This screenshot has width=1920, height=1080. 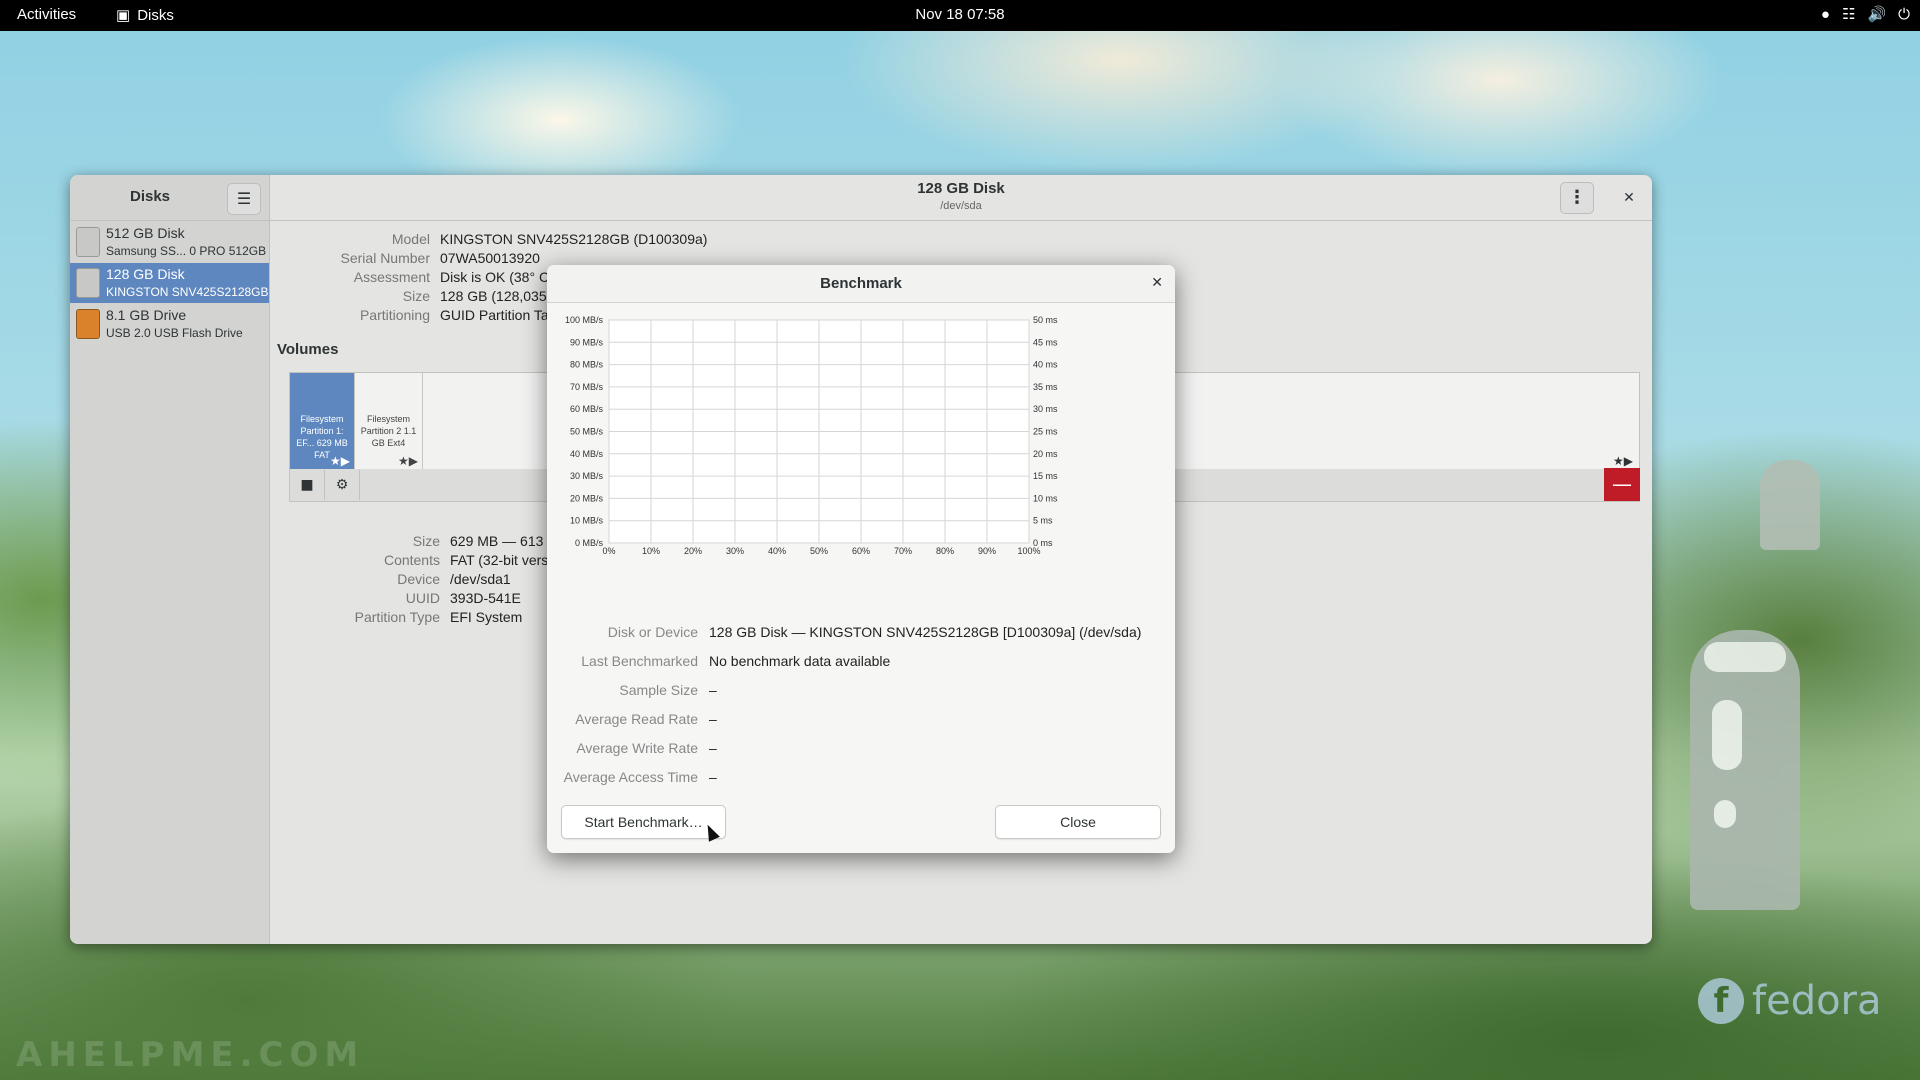 What do you see at coordinates (587, 387) in the screenshot?
I see `y-left-tick-label: 70 MB/s` at bounding box center [587, 387].